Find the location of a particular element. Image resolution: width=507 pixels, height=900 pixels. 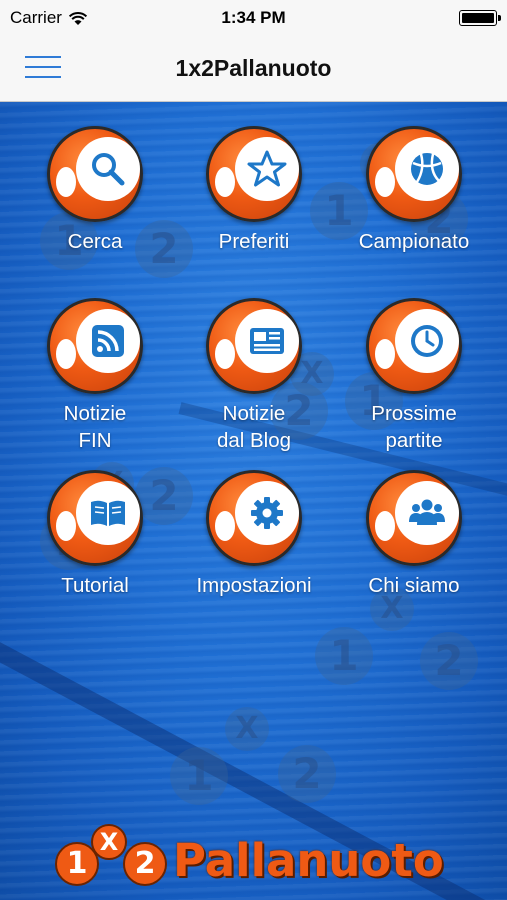

star-icon is located at coordinates (267, 168).